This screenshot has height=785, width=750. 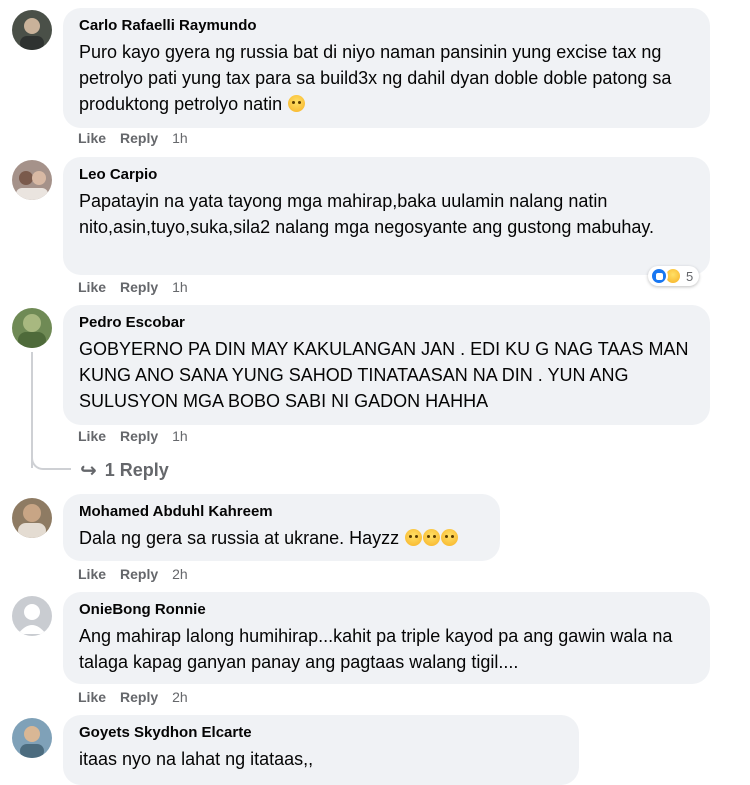 What do you see at coordinates (88, 471) in the screenshot?
I see `reply-arrow-icon: ↪` at bounding box center [88, 471].